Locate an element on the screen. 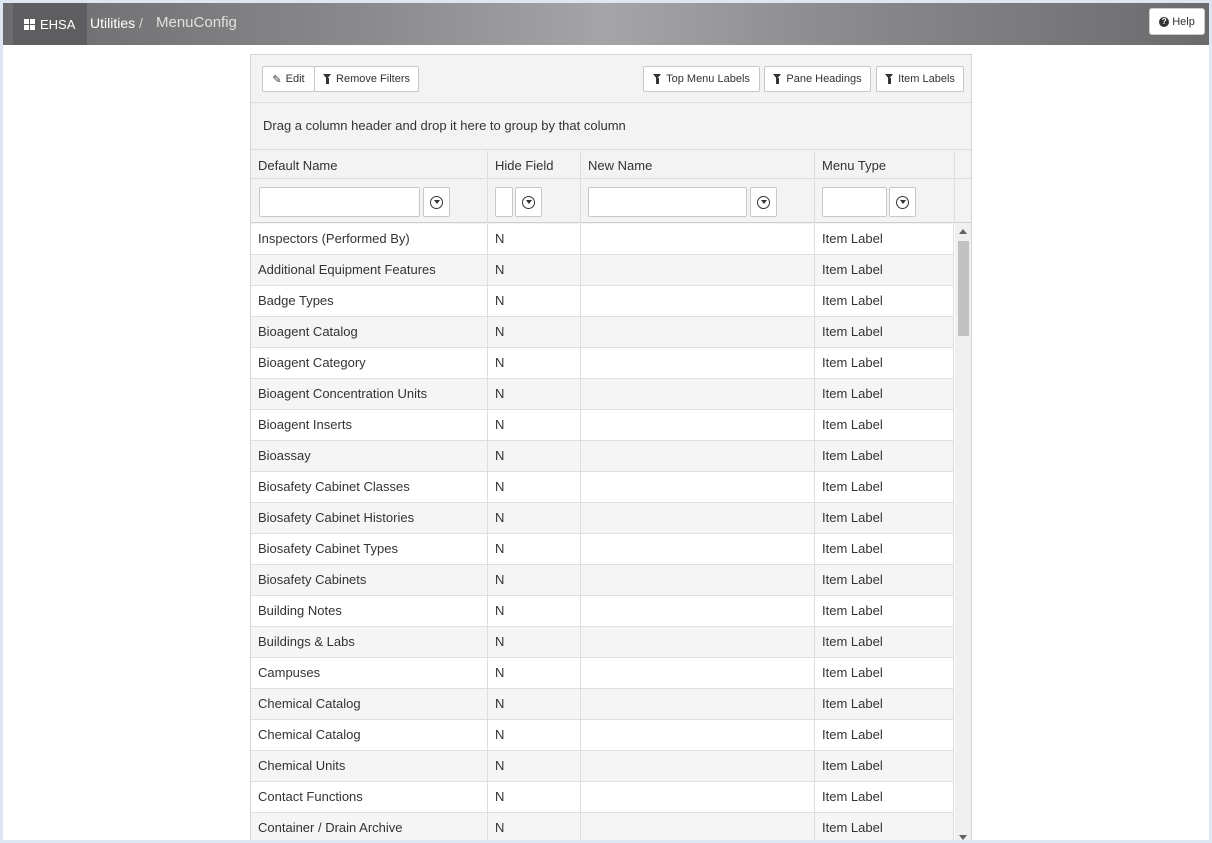 Image resolution: width=1212 pixels, height=843 pixels. pane-headings-button: Pane Headings is located at coordinates (817, 79).